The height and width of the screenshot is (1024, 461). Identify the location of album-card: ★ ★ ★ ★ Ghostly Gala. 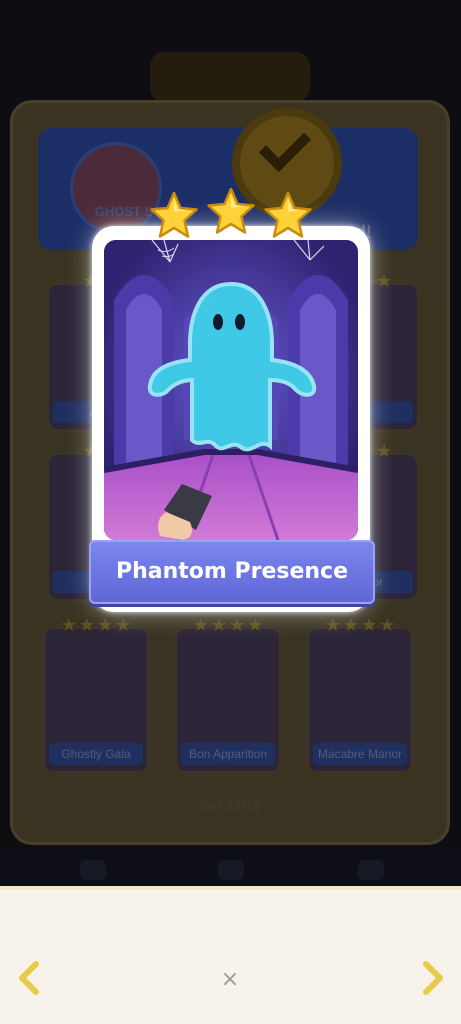
(96, 695).